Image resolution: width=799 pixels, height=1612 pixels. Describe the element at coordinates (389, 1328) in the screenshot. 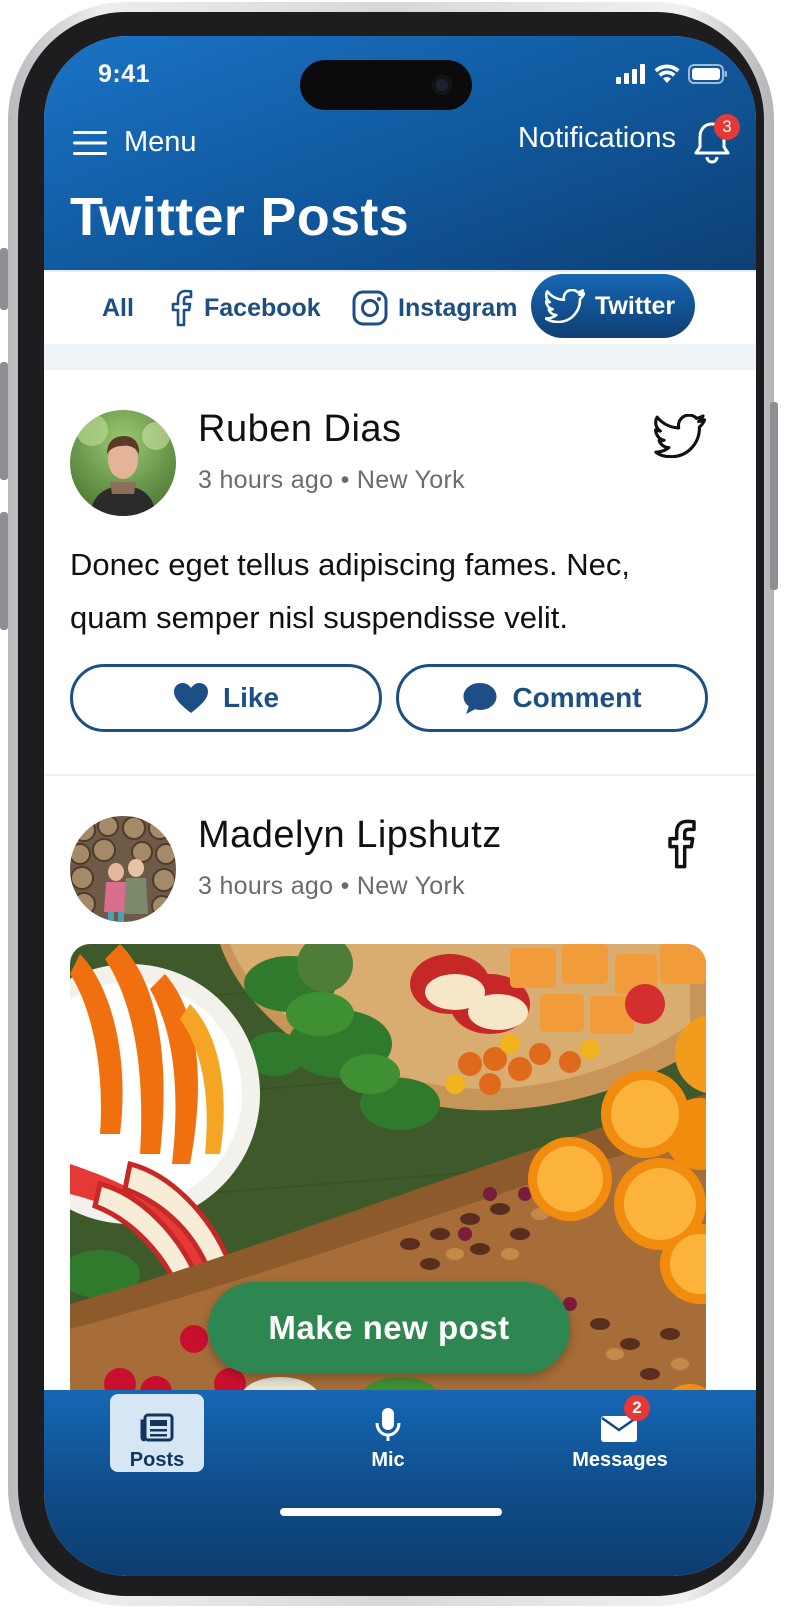

I see `make-new-post-button: Make new post` at that location.